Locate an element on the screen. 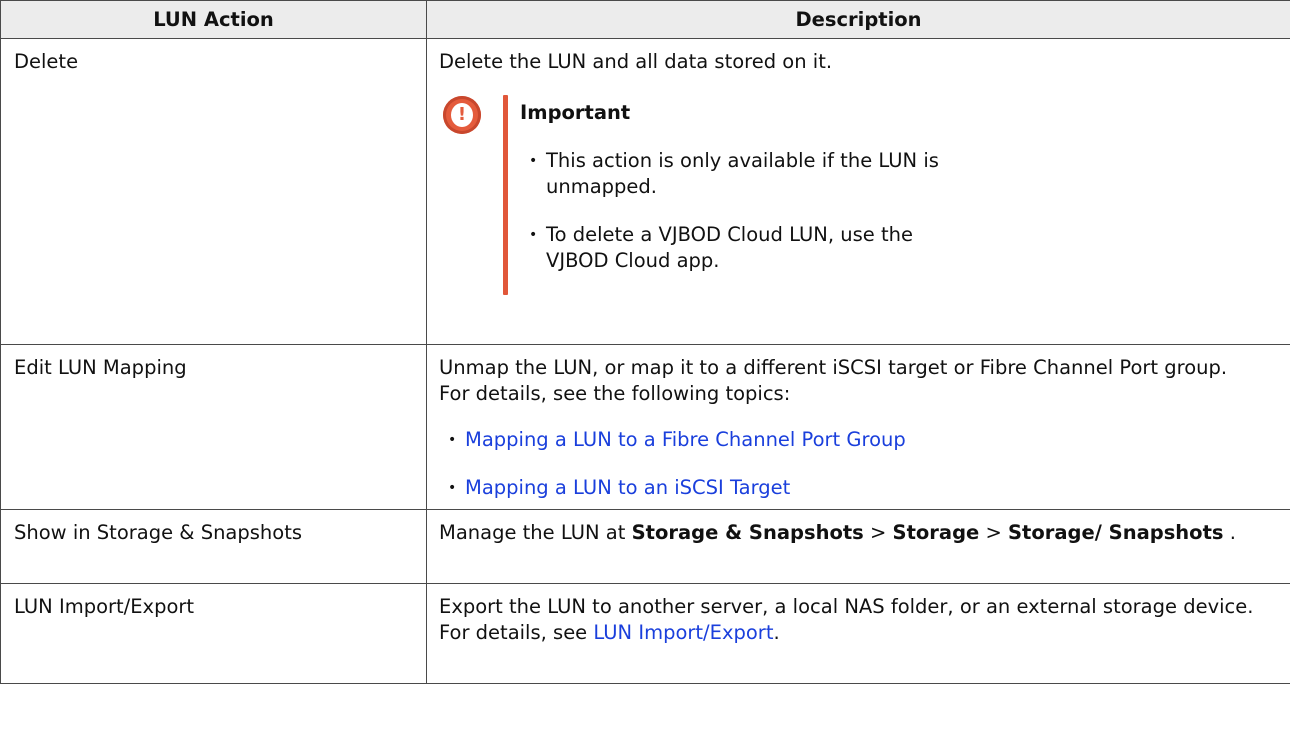 The width and height of the screenshot is (1290, 746). path-storage-snapshots-page: Storage/ Snapshots is located at coordinates (1116, 532).